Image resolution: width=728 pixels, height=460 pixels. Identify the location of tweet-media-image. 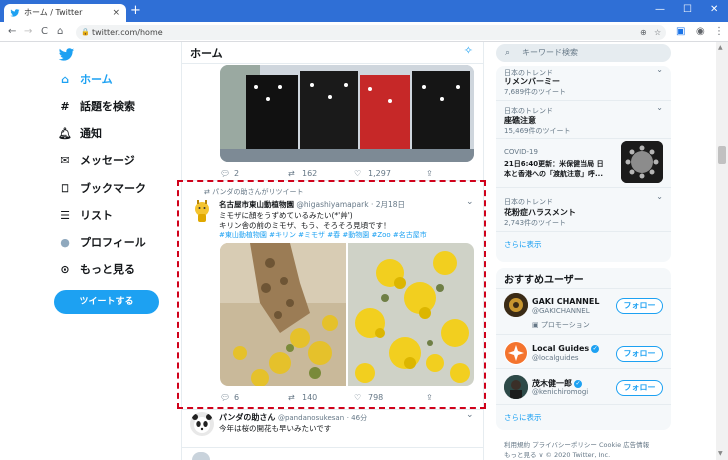
(347, 113).